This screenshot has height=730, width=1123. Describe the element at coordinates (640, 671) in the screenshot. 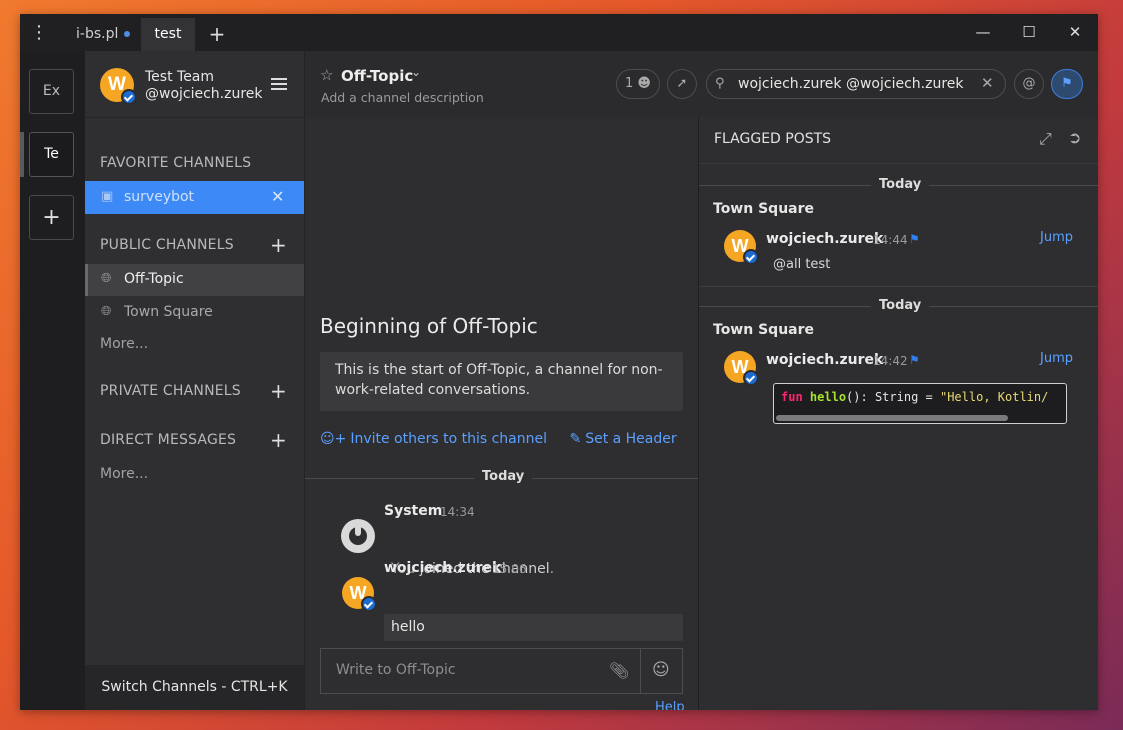

I see `composer-divider` at that location.